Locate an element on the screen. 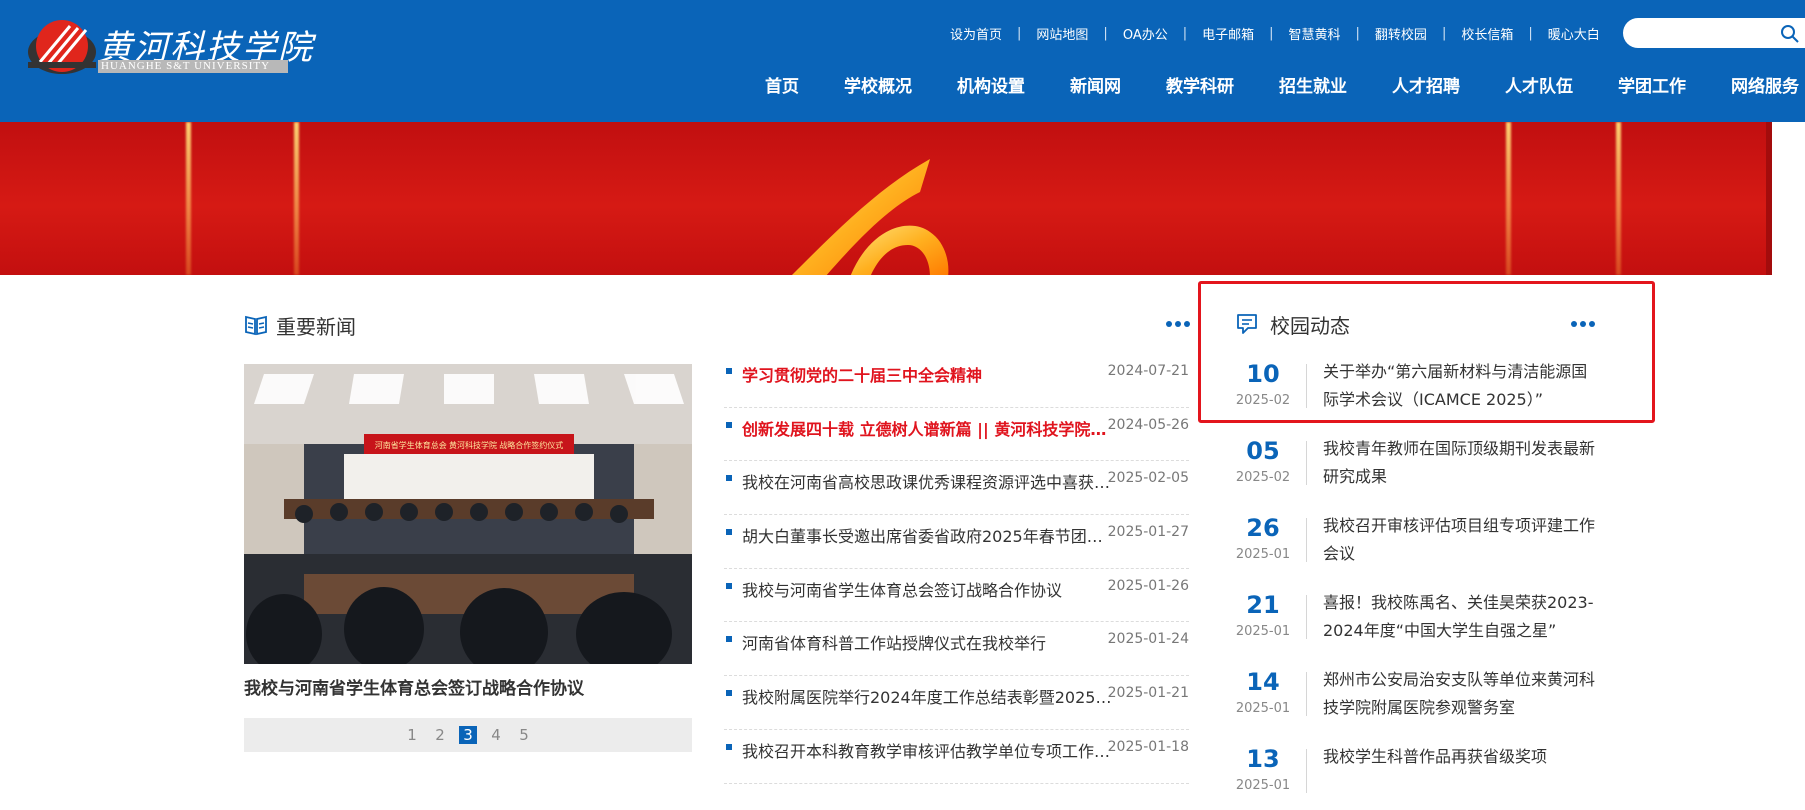  news-item-date: 2024-07-21 is located at coordinates (1148, 371).